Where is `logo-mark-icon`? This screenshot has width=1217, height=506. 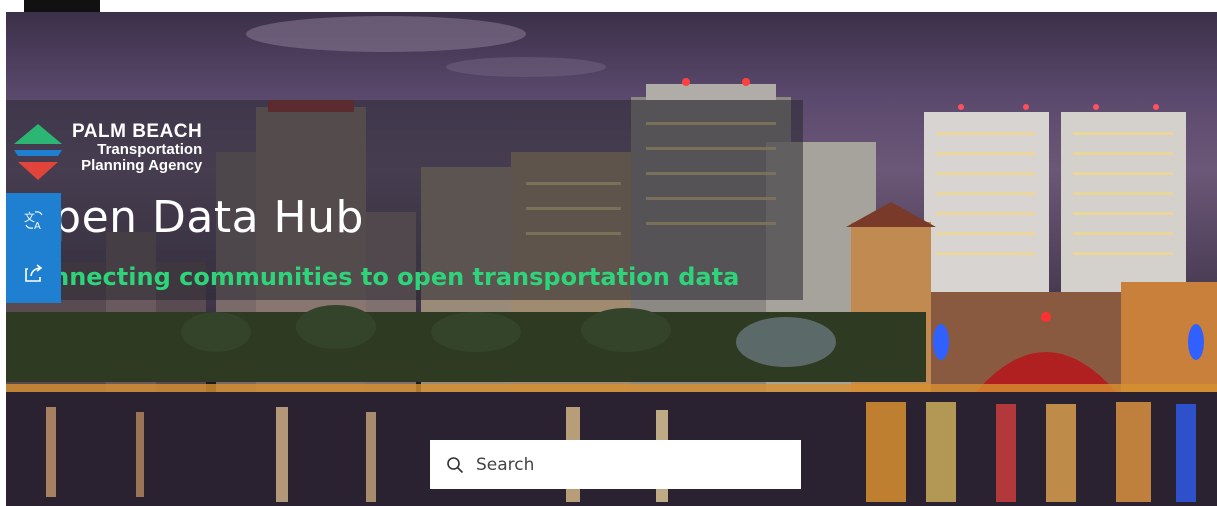 logo-mark-icon is located at coordinates (38, 152).